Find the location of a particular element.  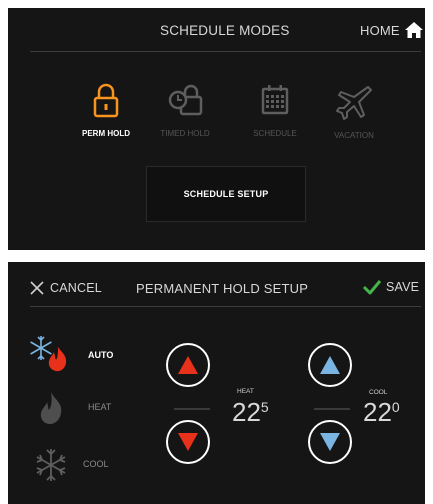

cancel-button: CANCEL is located at coordinates (66, 288).